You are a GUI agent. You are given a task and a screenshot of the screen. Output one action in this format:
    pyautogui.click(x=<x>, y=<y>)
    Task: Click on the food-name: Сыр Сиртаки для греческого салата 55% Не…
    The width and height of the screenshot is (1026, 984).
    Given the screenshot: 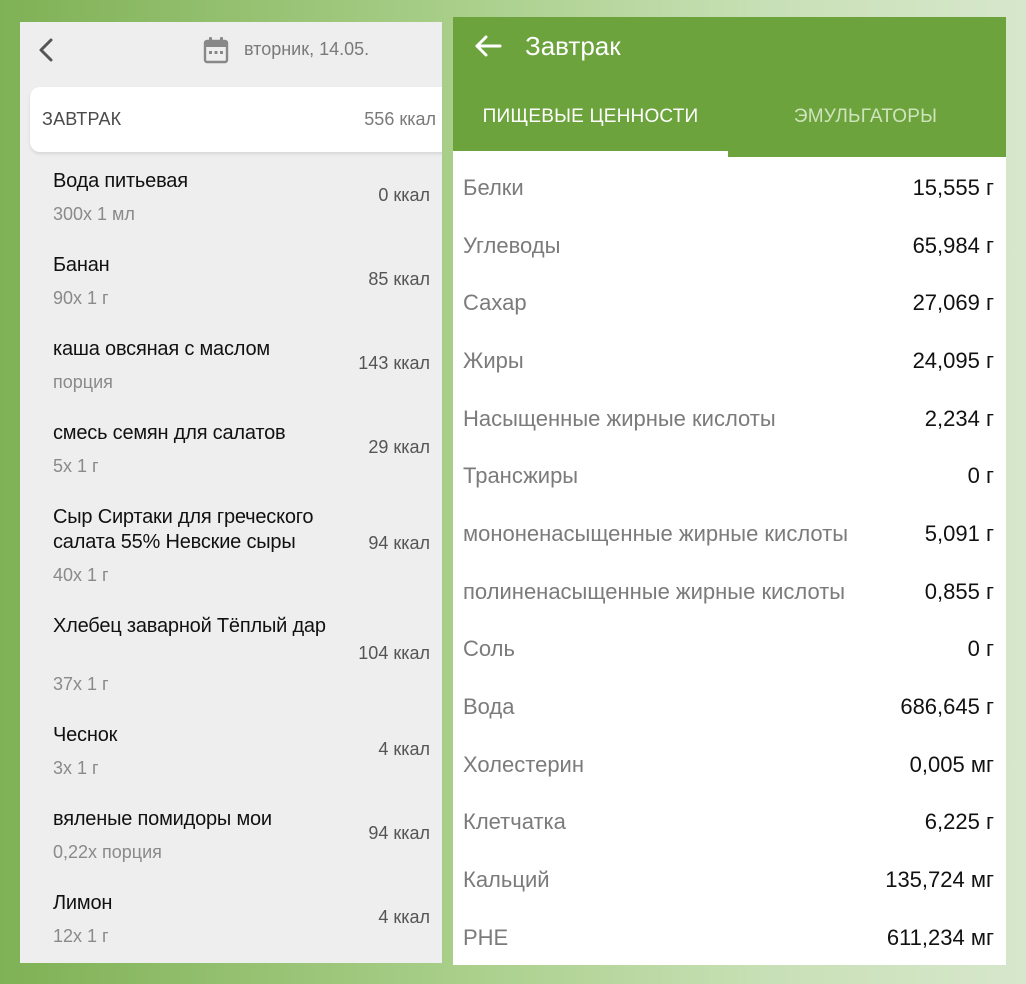 What is the action you would take?
    pyautogui.click(x=183, y=529)
    